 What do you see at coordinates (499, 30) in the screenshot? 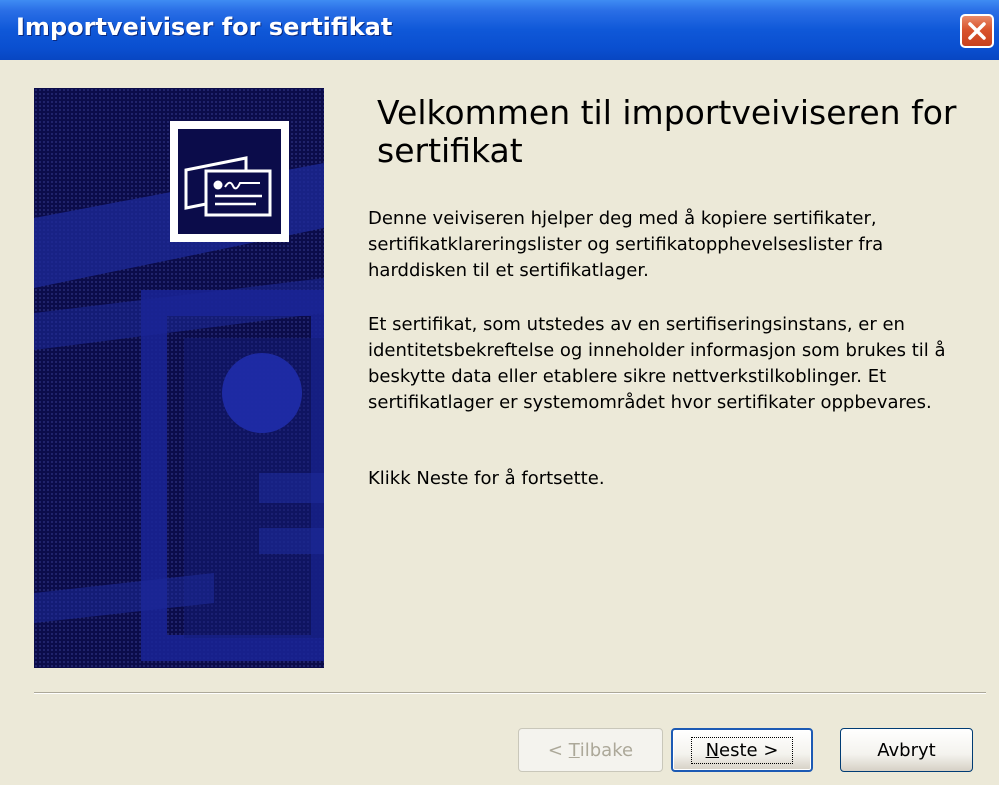
I see `title-bar: Importveiviser for sertifikat` at bounding box center [499, 30].